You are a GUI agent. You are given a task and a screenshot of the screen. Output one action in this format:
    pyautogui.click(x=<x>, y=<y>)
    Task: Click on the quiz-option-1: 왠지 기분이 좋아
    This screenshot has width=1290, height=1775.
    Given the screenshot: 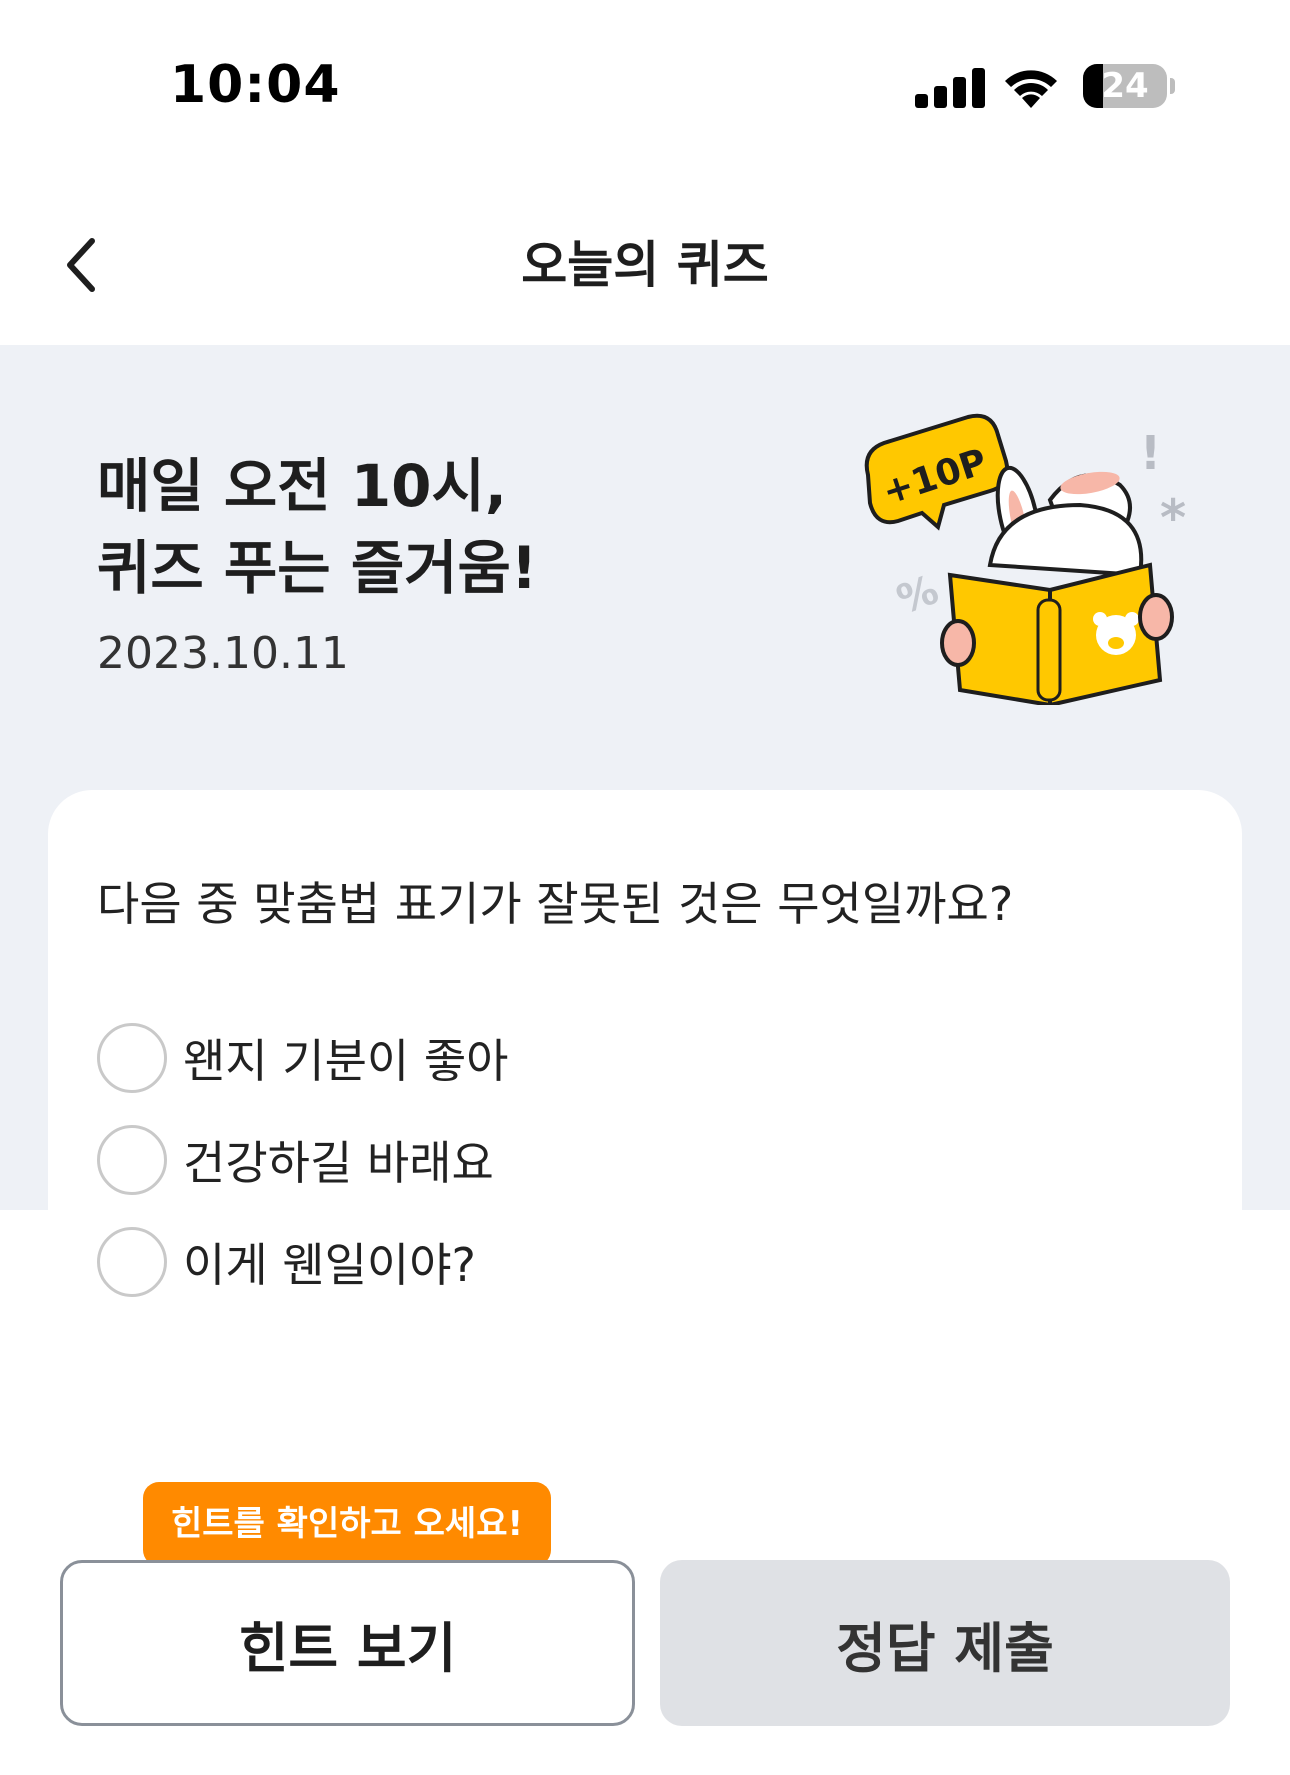 What is the action you would take?
    pyautogui.click(x=302, y=1058)
    